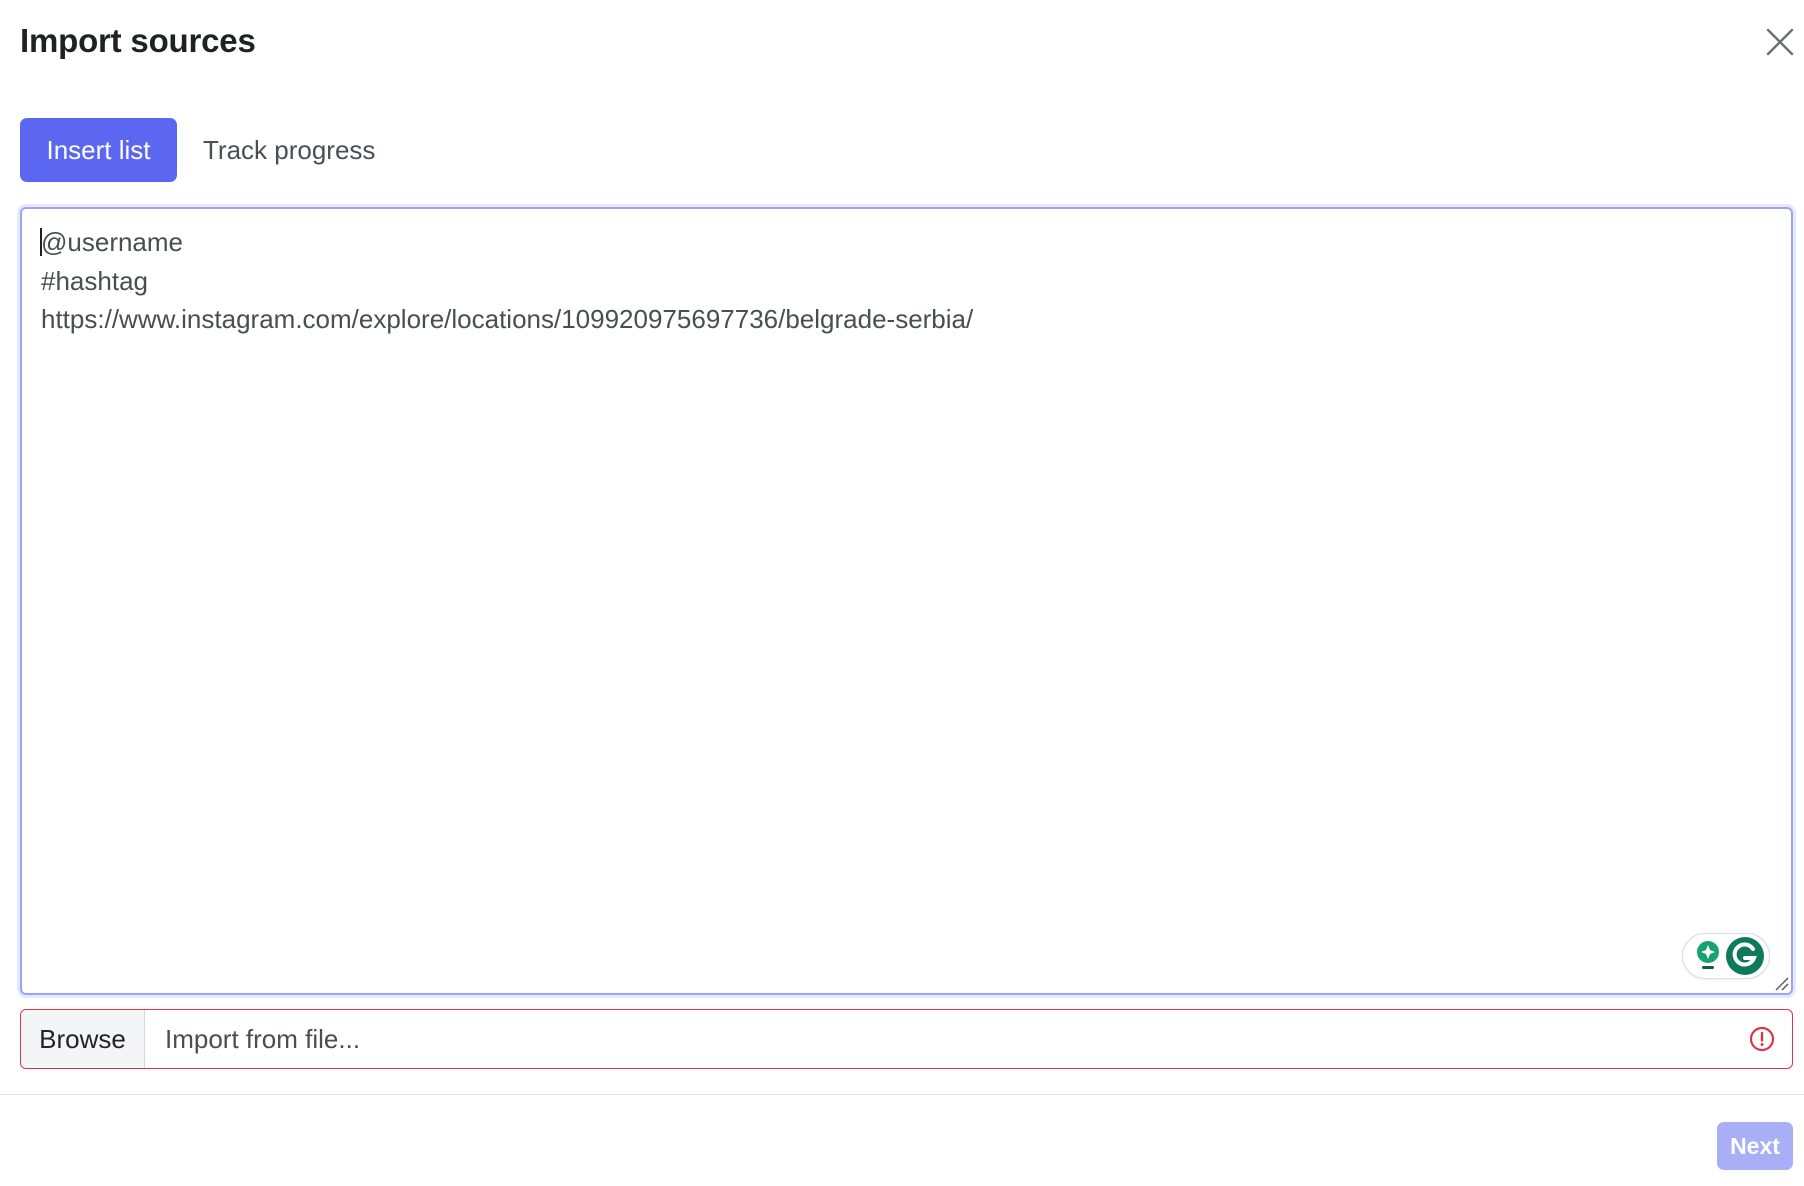 The height and width of the screenshot is (1186, 1804). I want to click on close-icon, so click(1780, 42).